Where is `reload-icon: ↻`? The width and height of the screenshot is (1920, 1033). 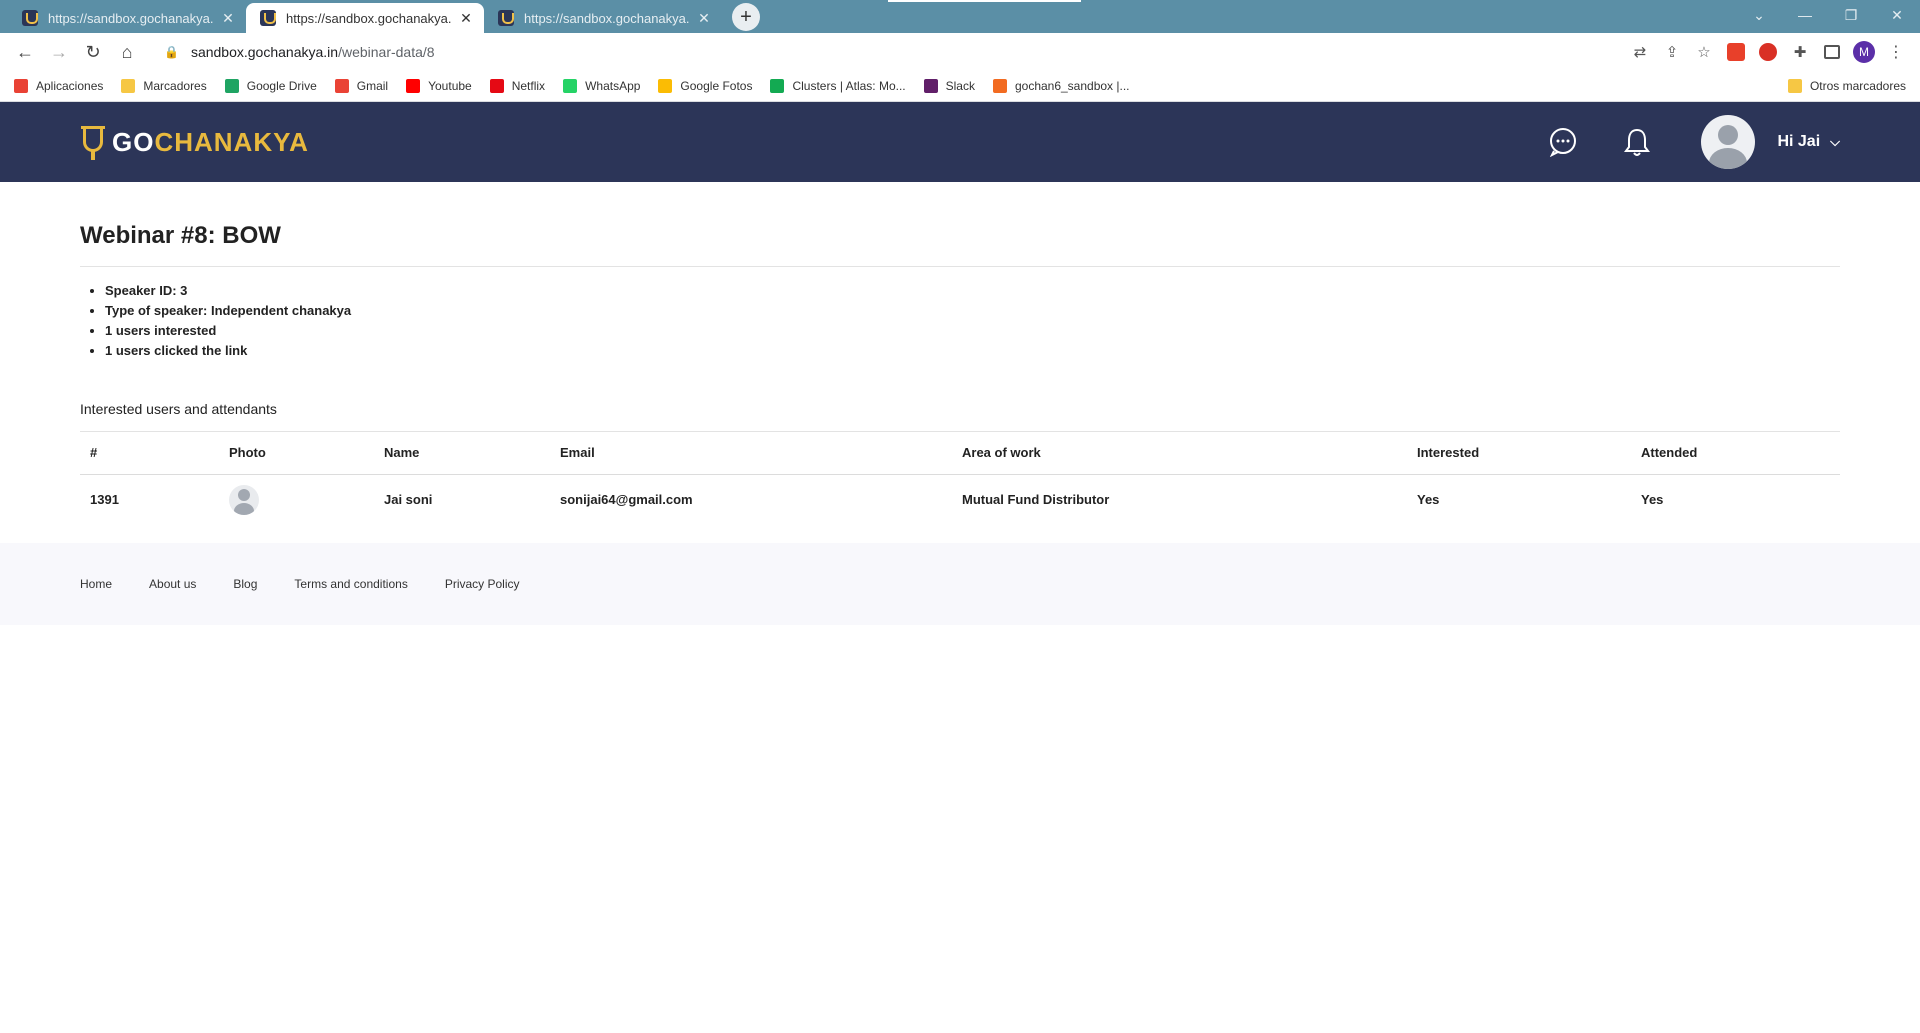 reload-icon: ↻ is located at coordinates (93, 52).